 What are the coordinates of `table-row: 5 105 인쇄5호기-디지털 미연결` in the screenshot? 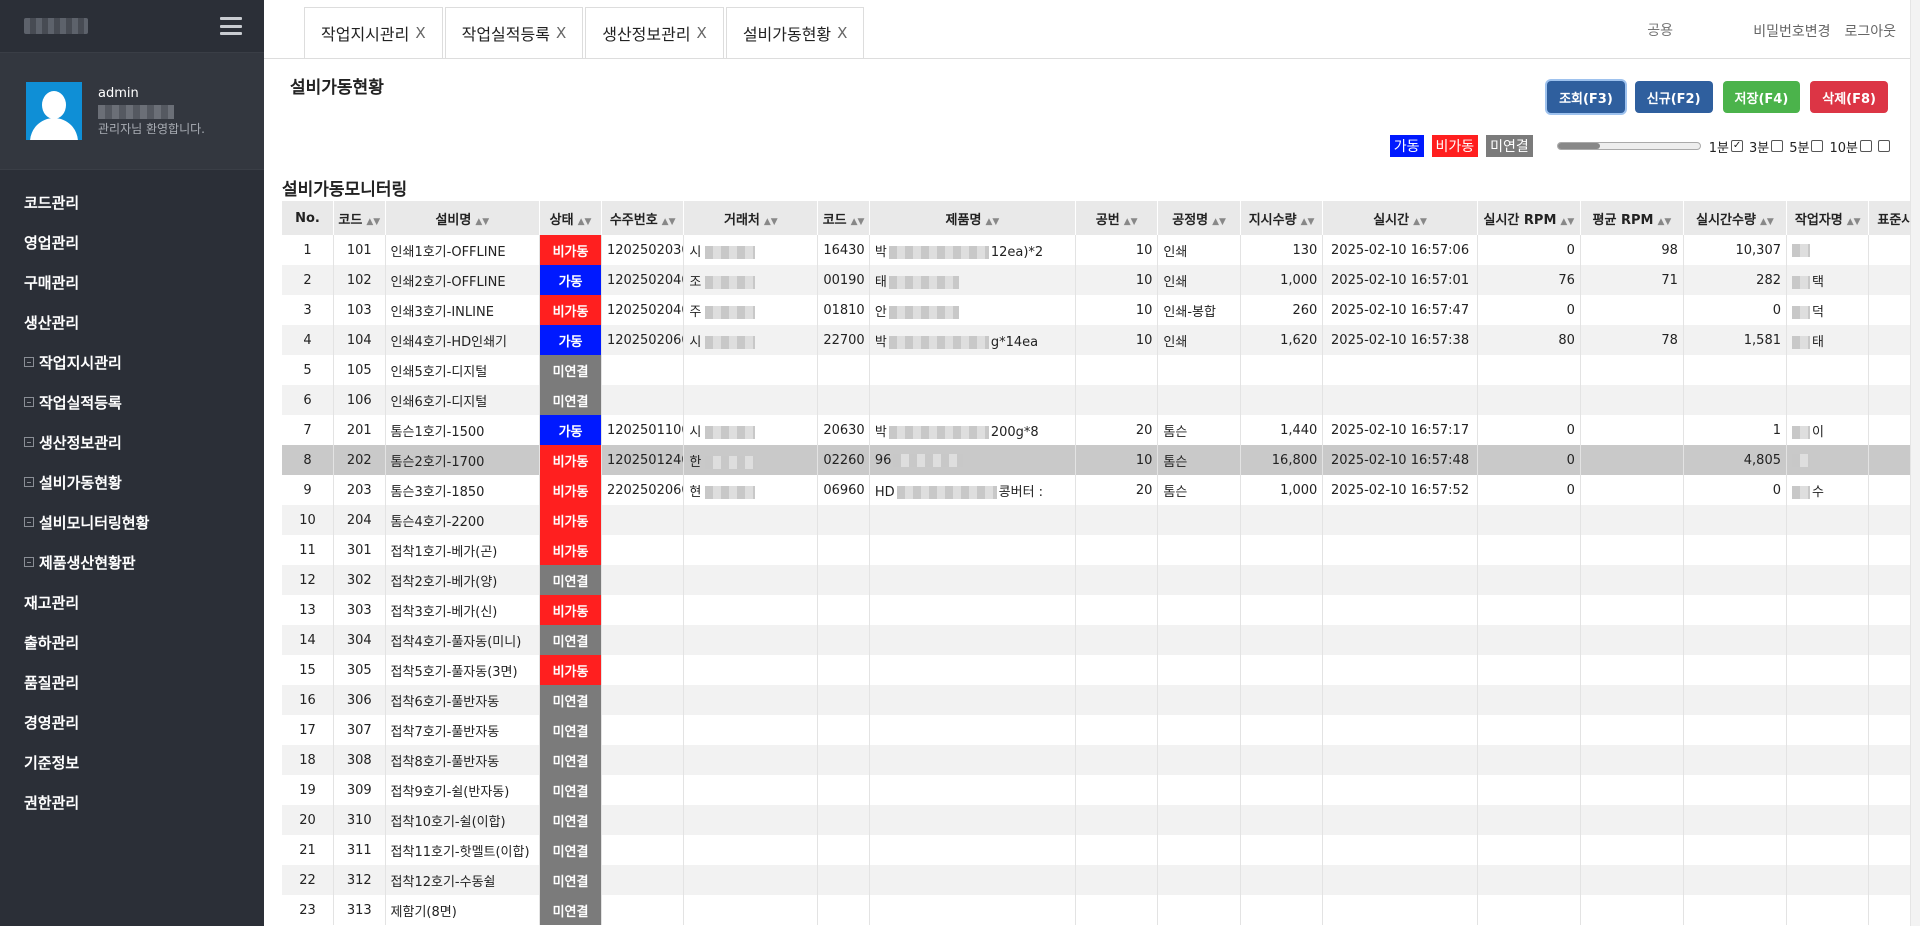 It's located at (1101, 370).